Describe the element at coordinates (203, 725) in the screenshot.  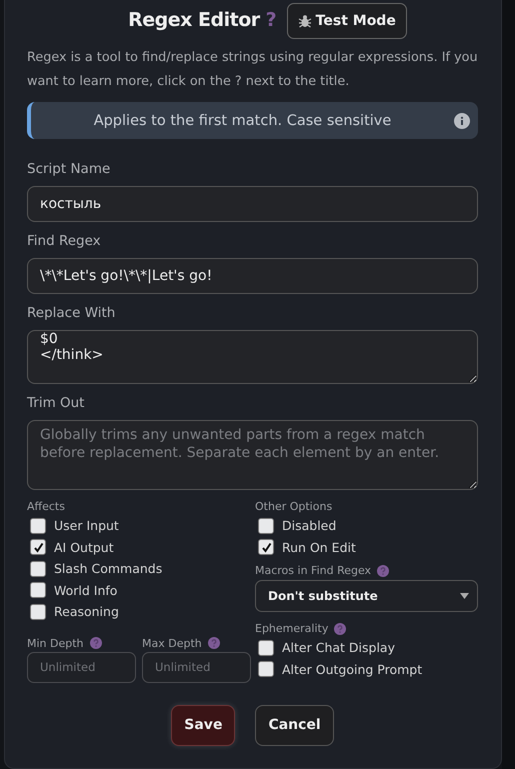
I see `save-button: Save` at that location.